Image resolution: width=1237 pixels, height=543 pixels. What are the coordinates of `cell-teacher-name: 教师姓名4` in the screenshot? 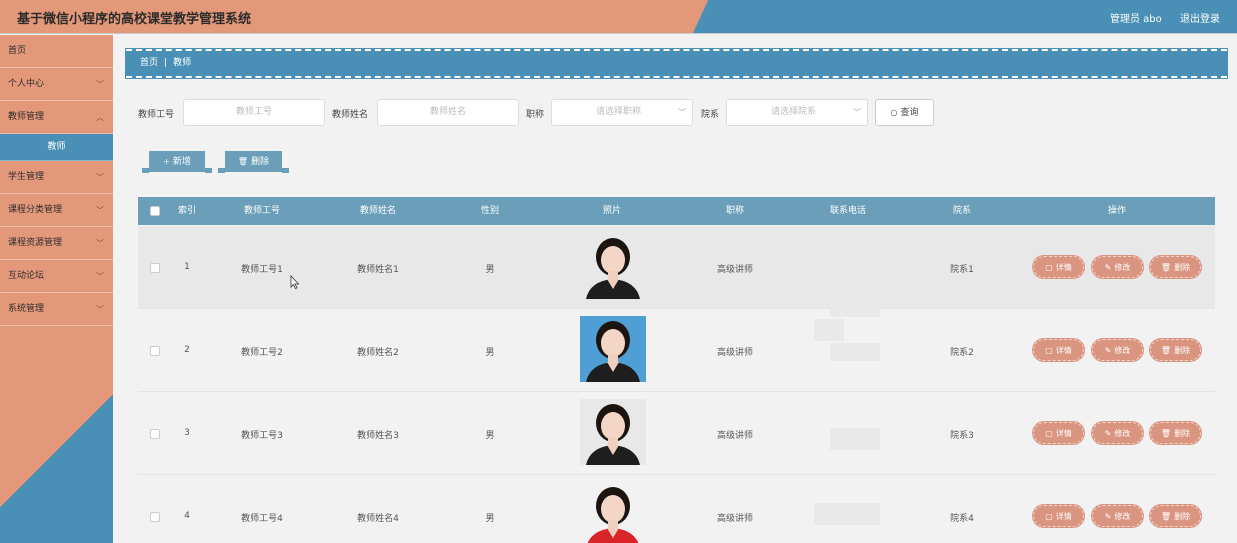 It's located at (378, 519).